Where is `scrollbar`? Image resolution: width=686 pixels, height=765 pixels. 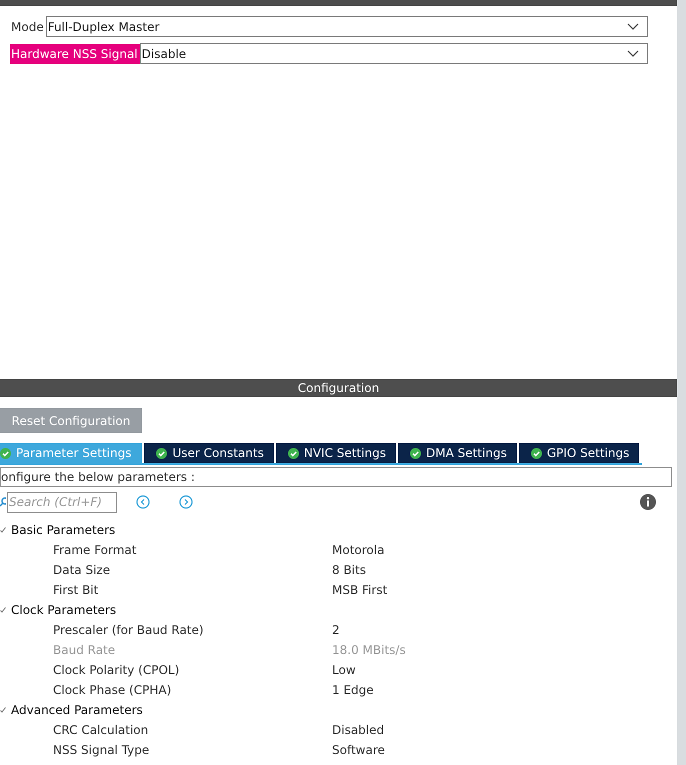 scrollbar is located at coordinates (681, 382).